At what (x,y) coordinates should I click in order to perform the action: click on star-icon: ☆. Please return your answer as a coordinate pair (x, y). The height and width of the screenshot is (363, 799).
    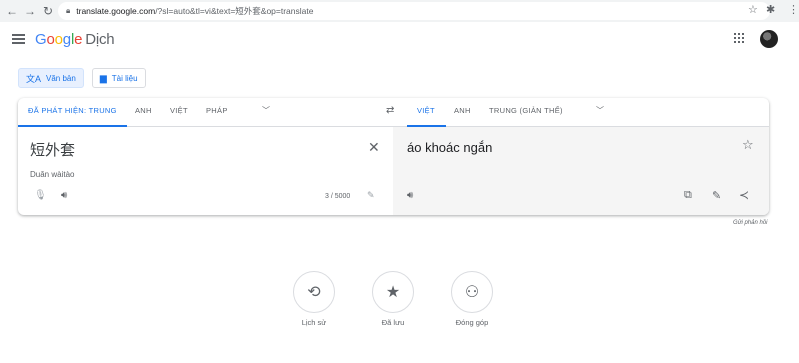
    Looking at the image, I should click on (748, 145).